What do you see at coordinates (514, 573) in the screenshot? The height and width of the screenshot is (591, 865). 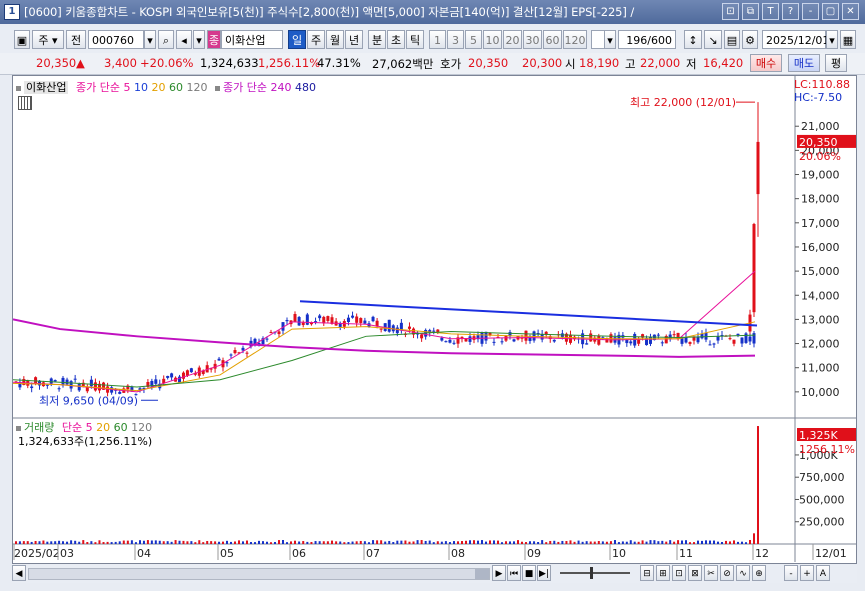 I see `first-icon: ⏮` at bounding box center [514, 573].